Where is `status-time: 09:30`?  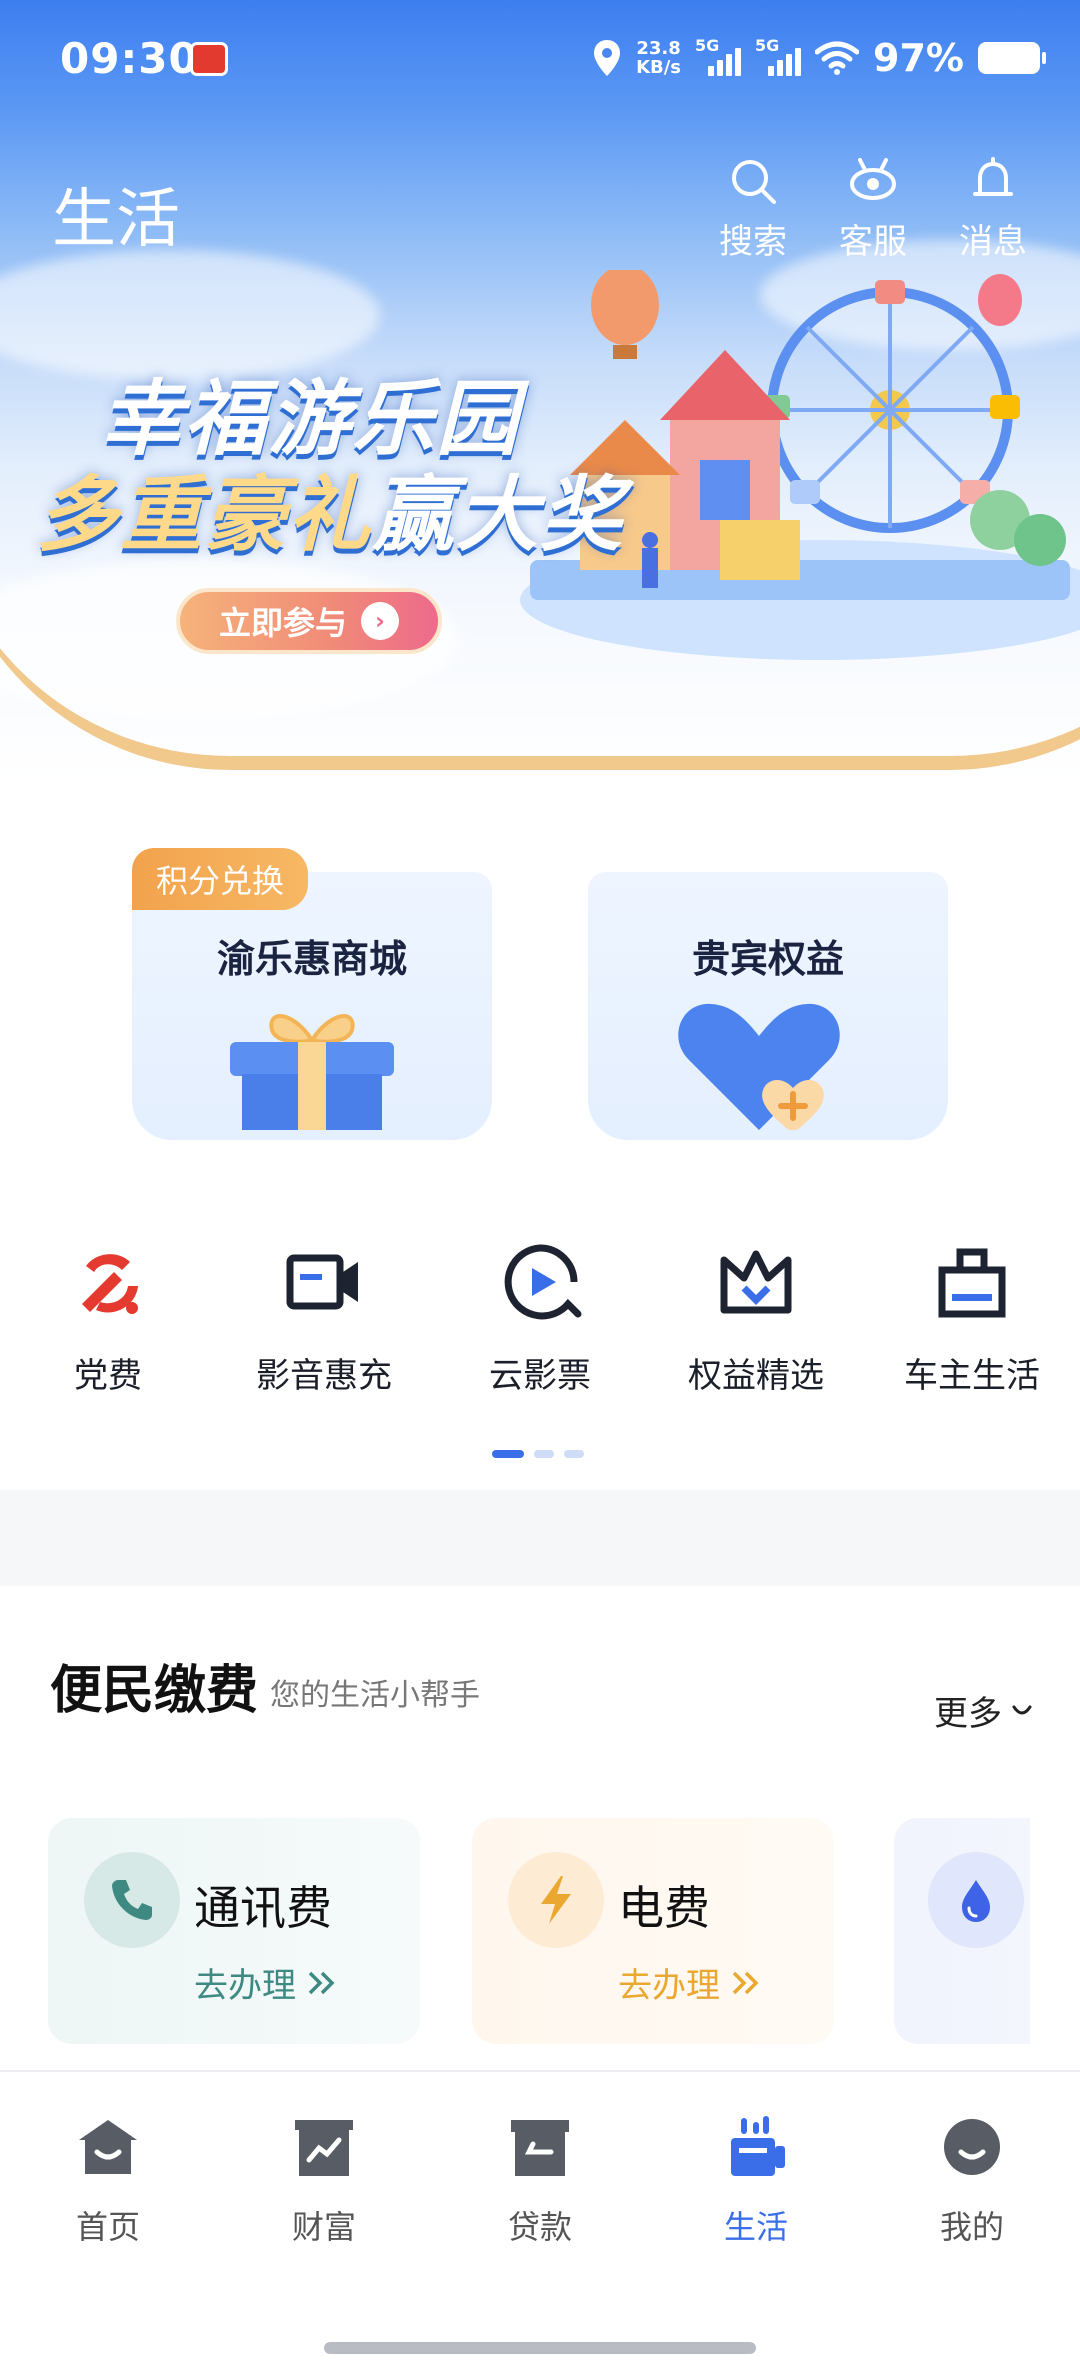
status-time: 09:30 is located at coordinates (129, 58).